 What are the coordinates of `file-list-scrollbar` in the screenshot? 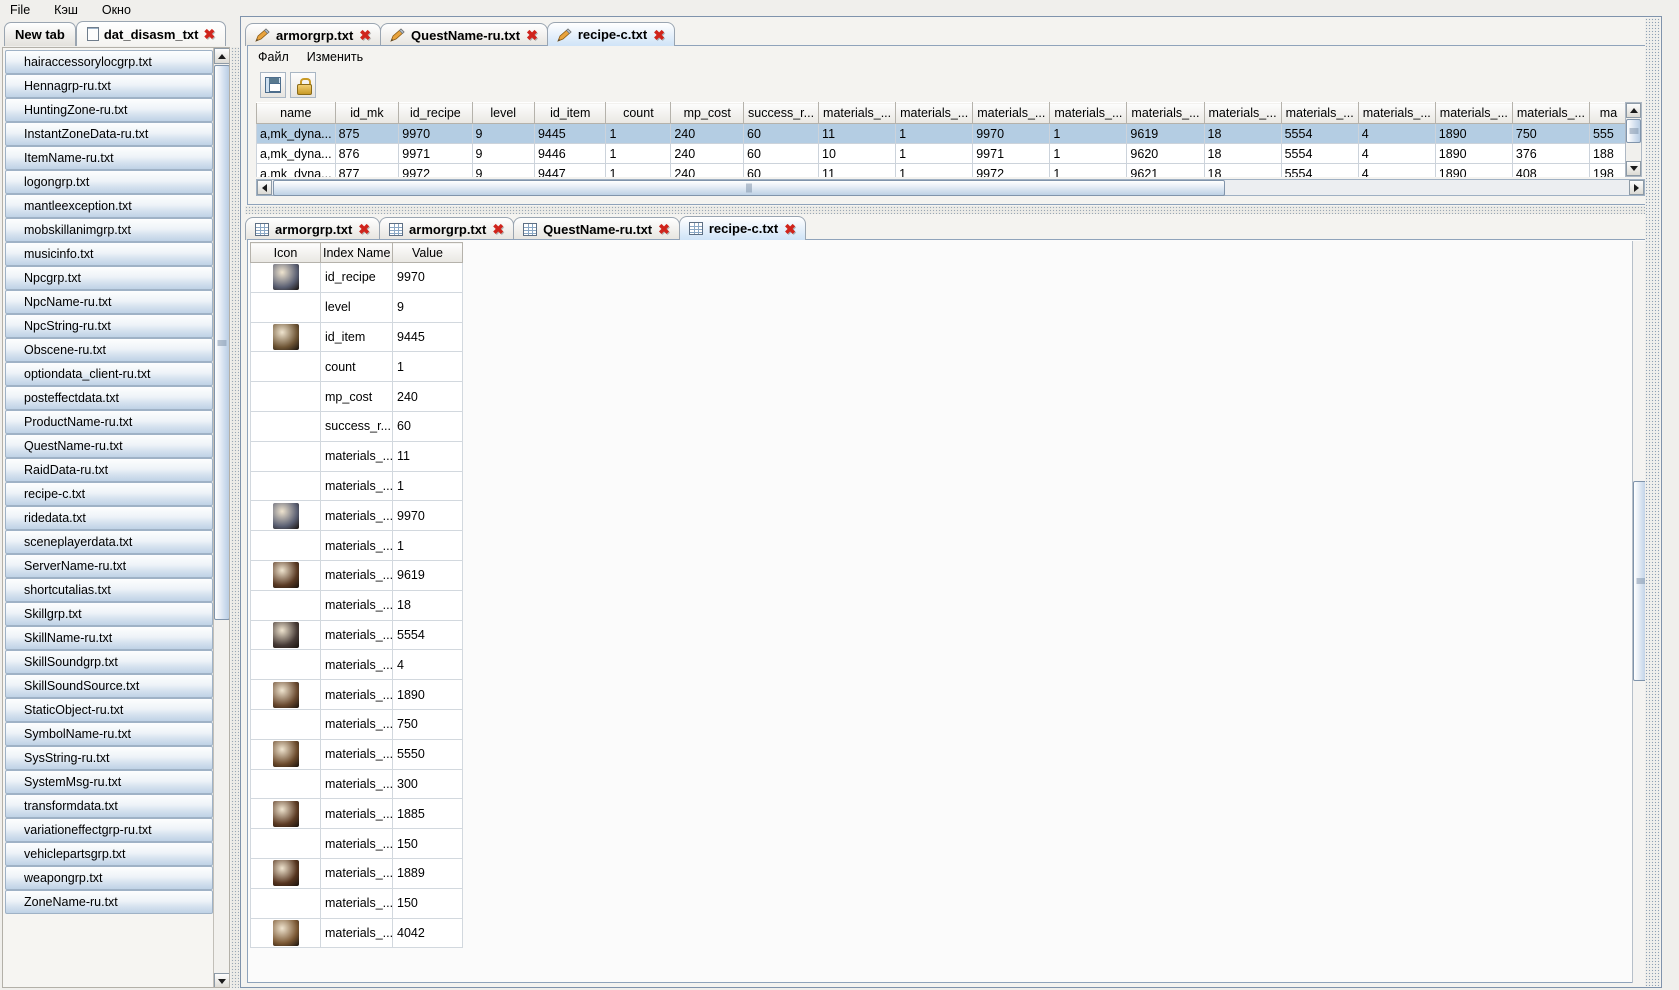 It's located at (221, 517).